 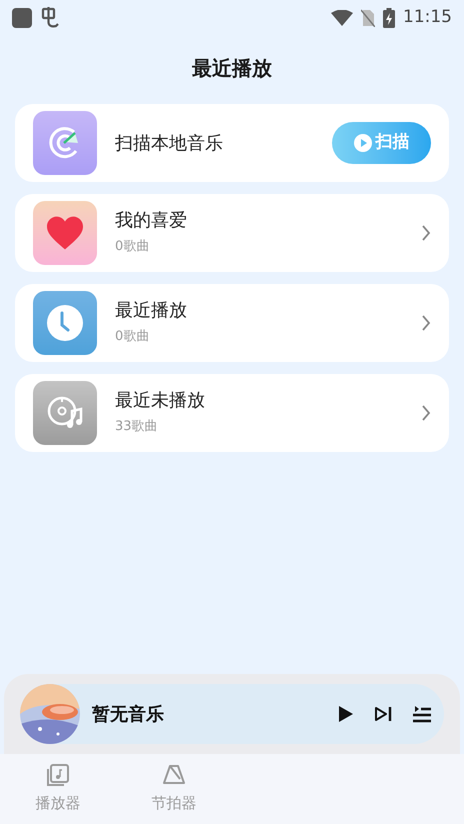 I want to click on scan-label: 扫描本地音乐, so click(x=169, y=144).